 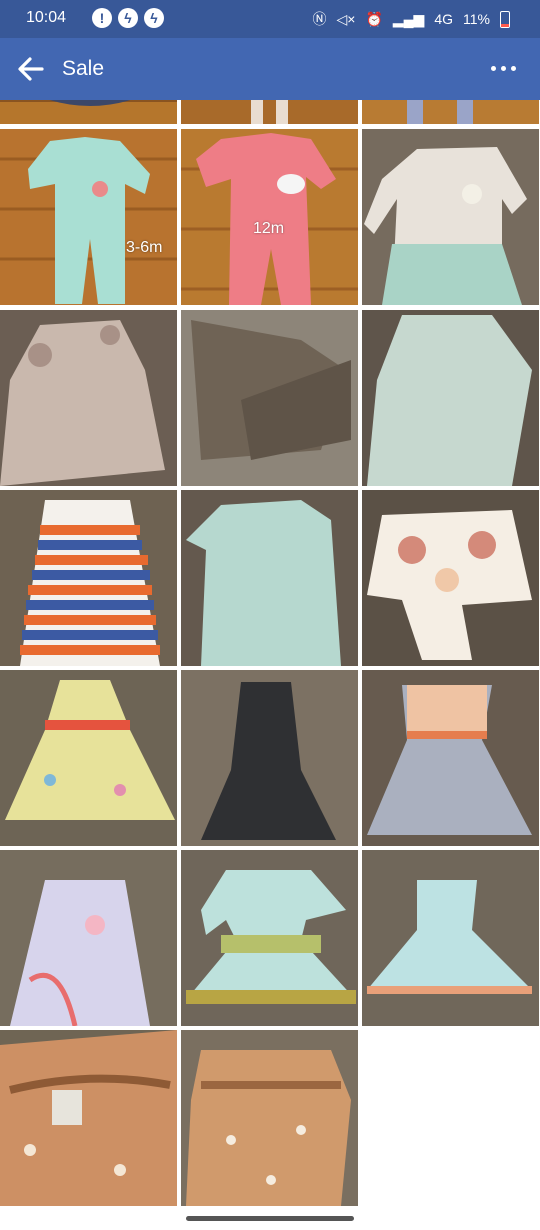 What do you see at coordinates (374, 18) in the screenshot?
I see `alarm-icon: ⏰` at bounding box center [374, 18].